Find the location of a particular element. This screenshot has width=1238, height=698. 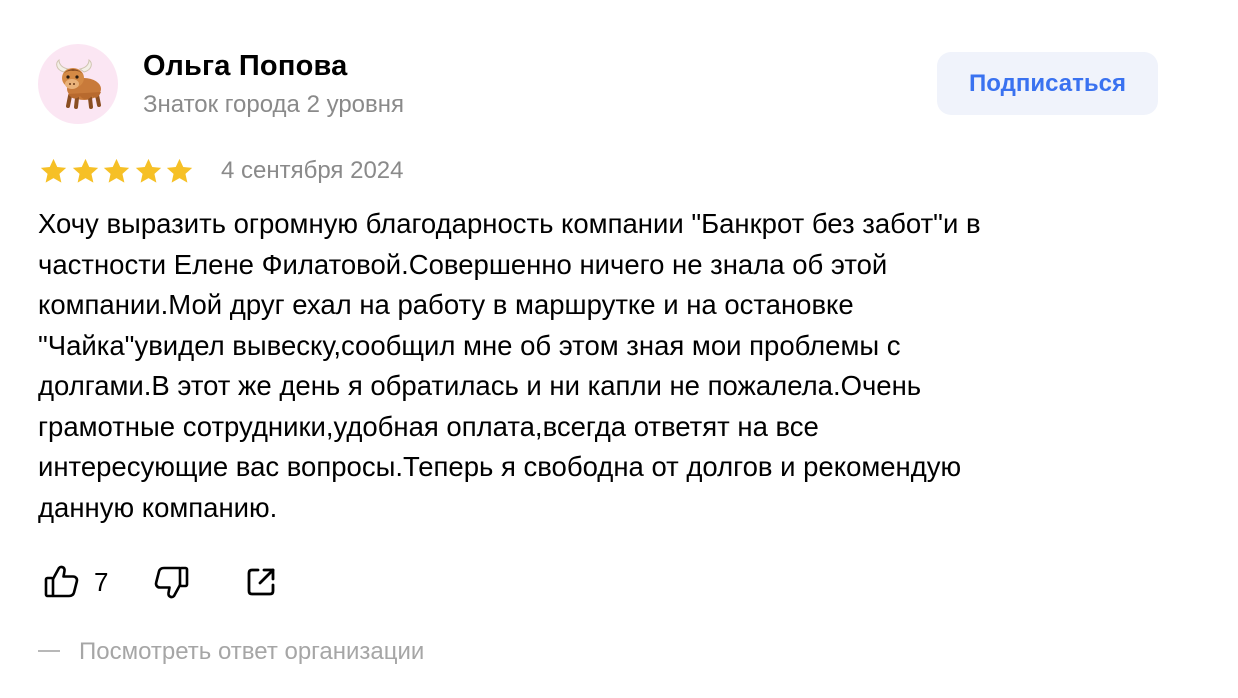

review-actions: 7 is located at coordinates (158, 582).